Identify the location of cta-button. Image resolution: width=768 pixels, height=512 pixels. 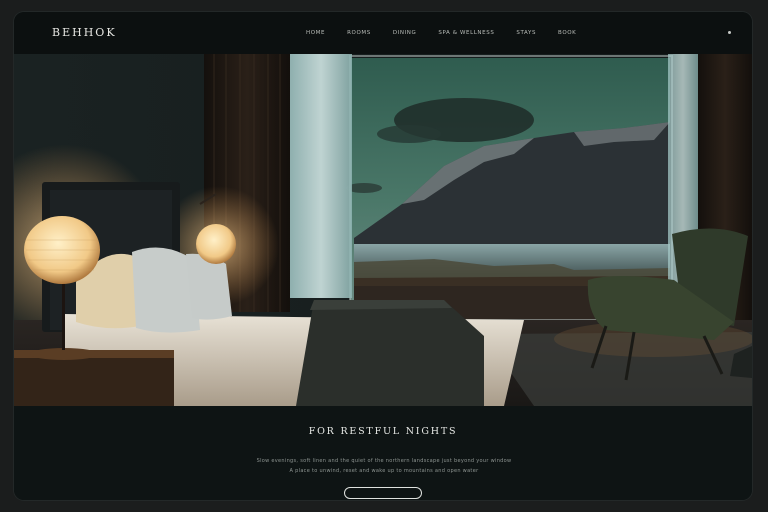
(383, 493).